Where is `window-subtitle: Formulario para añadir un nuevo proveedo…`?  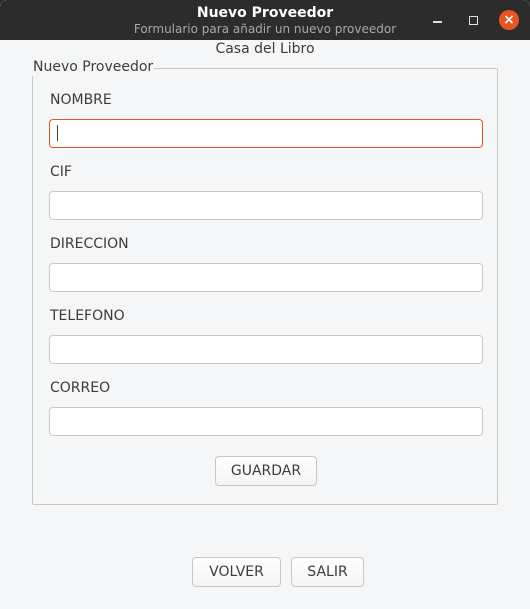 window-subtitle: Formulario para añadir un nuevo proveedo… is located at coordinates (265, 29).